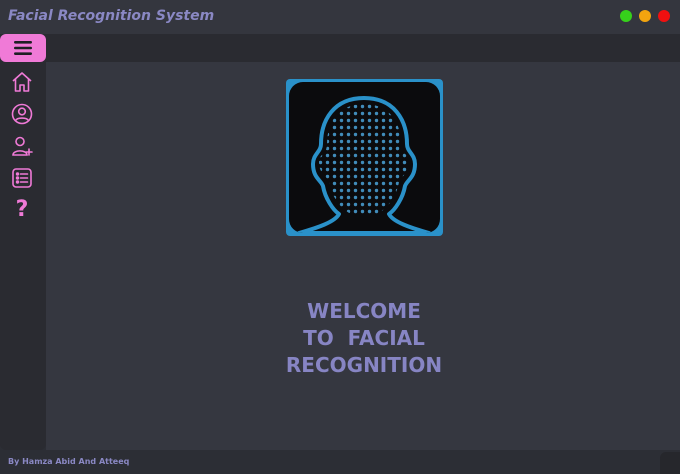  I want to click on welcome-line-2: TO FACIAL, so click(364, 338).